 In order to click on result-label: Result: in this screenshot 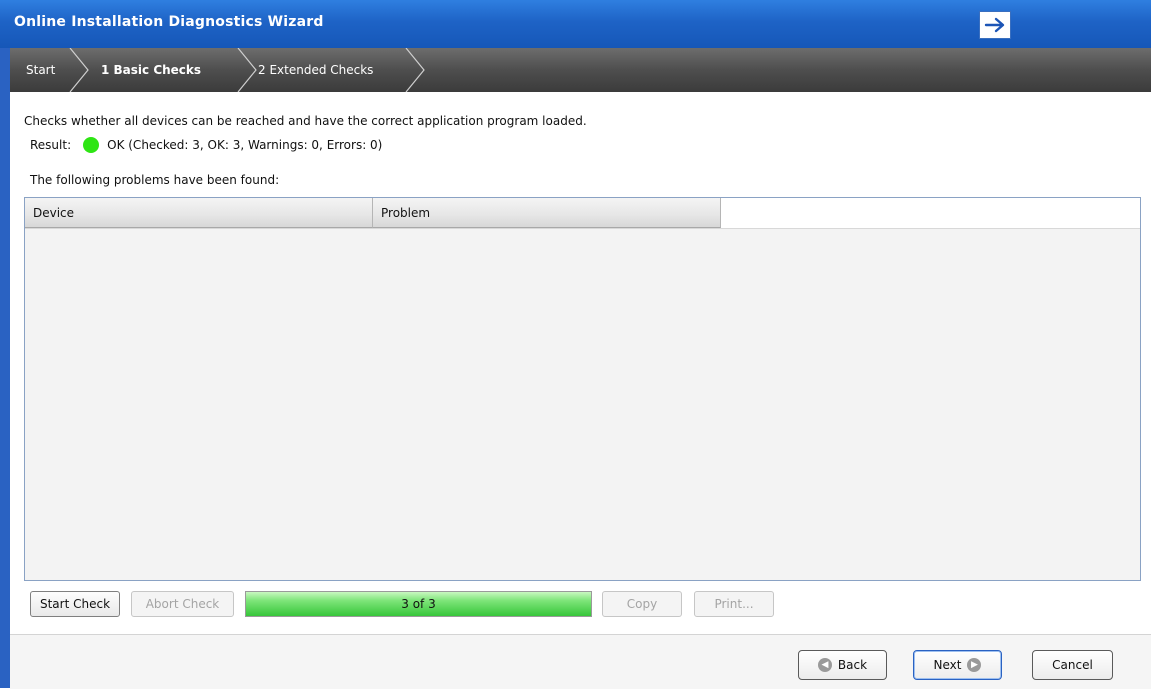, I will do `click(51, 145)`.